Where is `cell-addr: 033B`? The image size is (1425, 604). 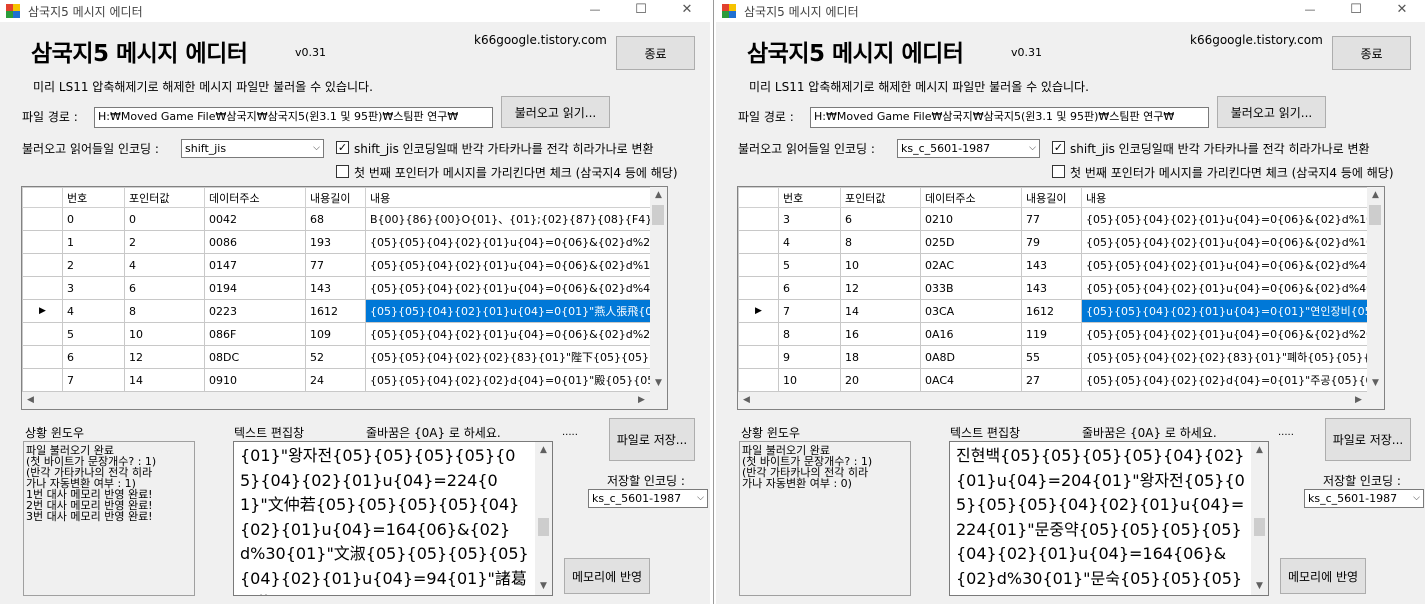 cell-addr: 033B is located at coordinates (971, 288).